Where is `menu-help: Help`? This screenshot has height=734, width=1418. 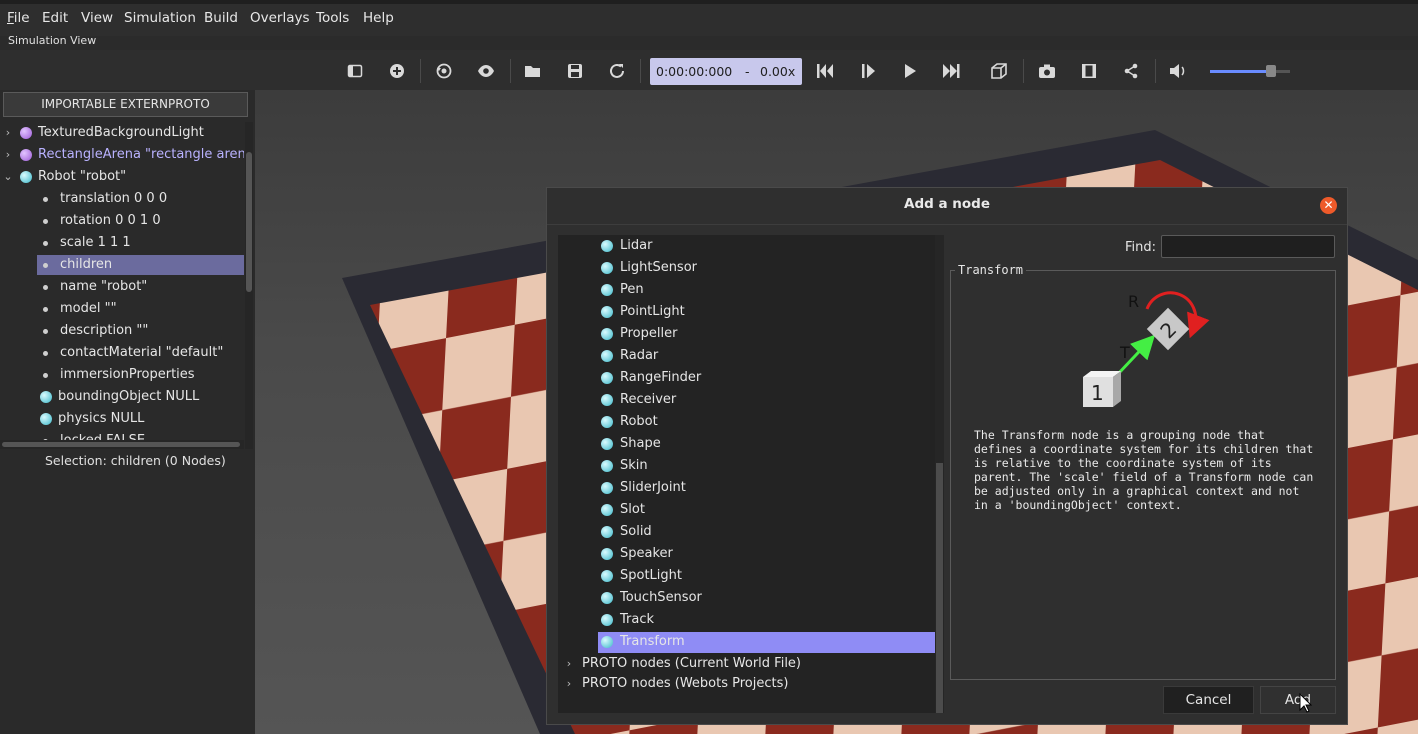
menu-help: Help is located at coordinates (378, 18).